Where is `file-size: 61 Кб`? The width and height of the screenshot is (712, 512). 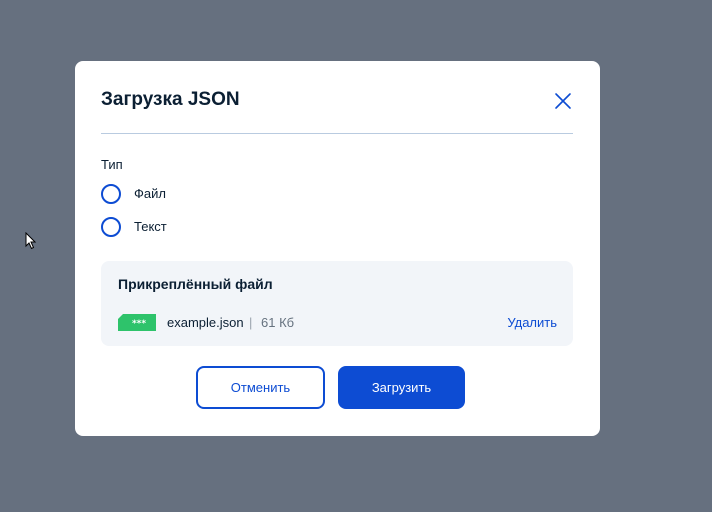 file-size: 61 Кб is located at coordinates (278, 322).